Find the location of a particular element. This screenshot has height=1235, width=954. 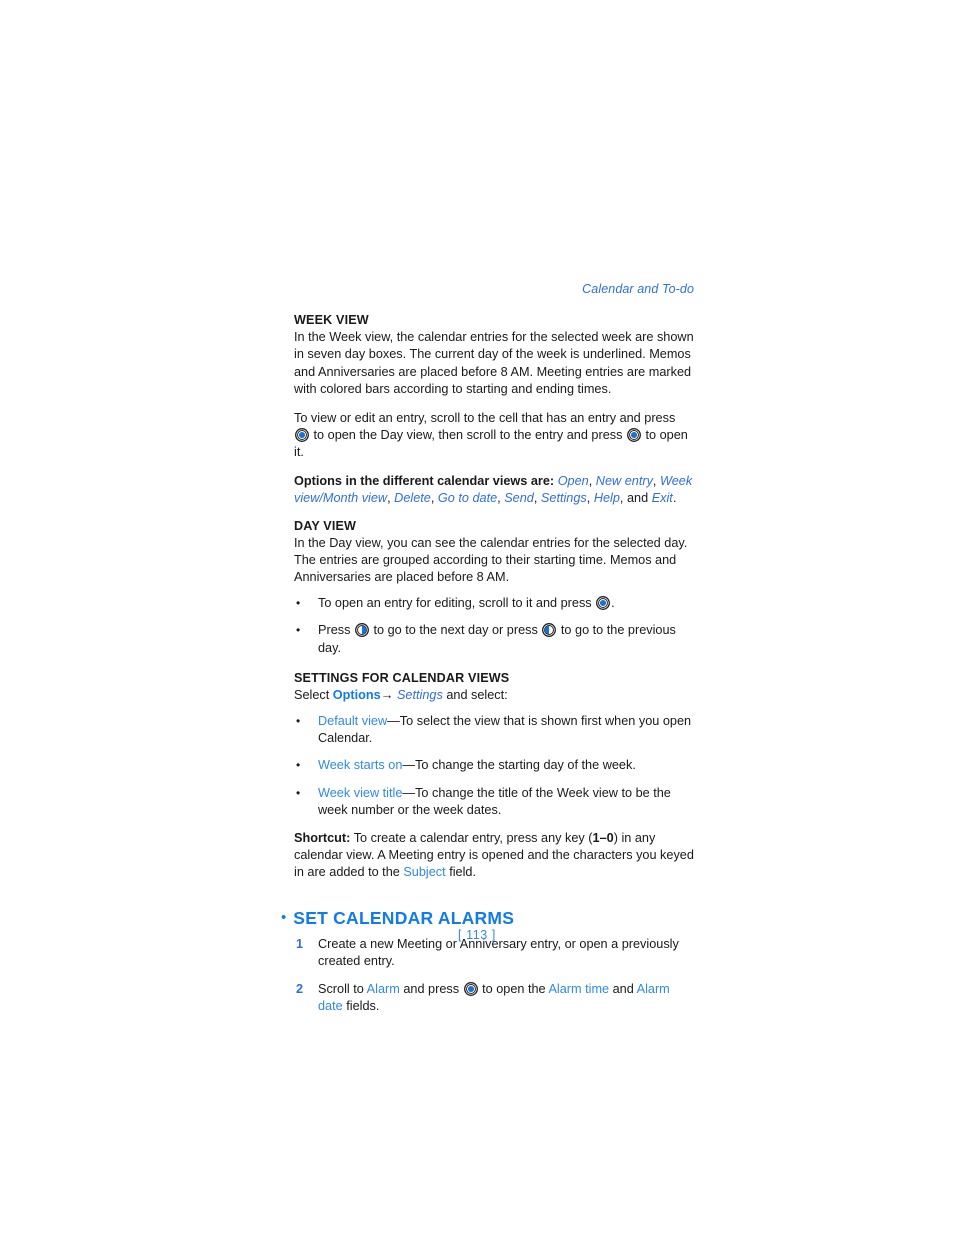

option-go-to-date: Go to date is located at coordinates (467, 498).